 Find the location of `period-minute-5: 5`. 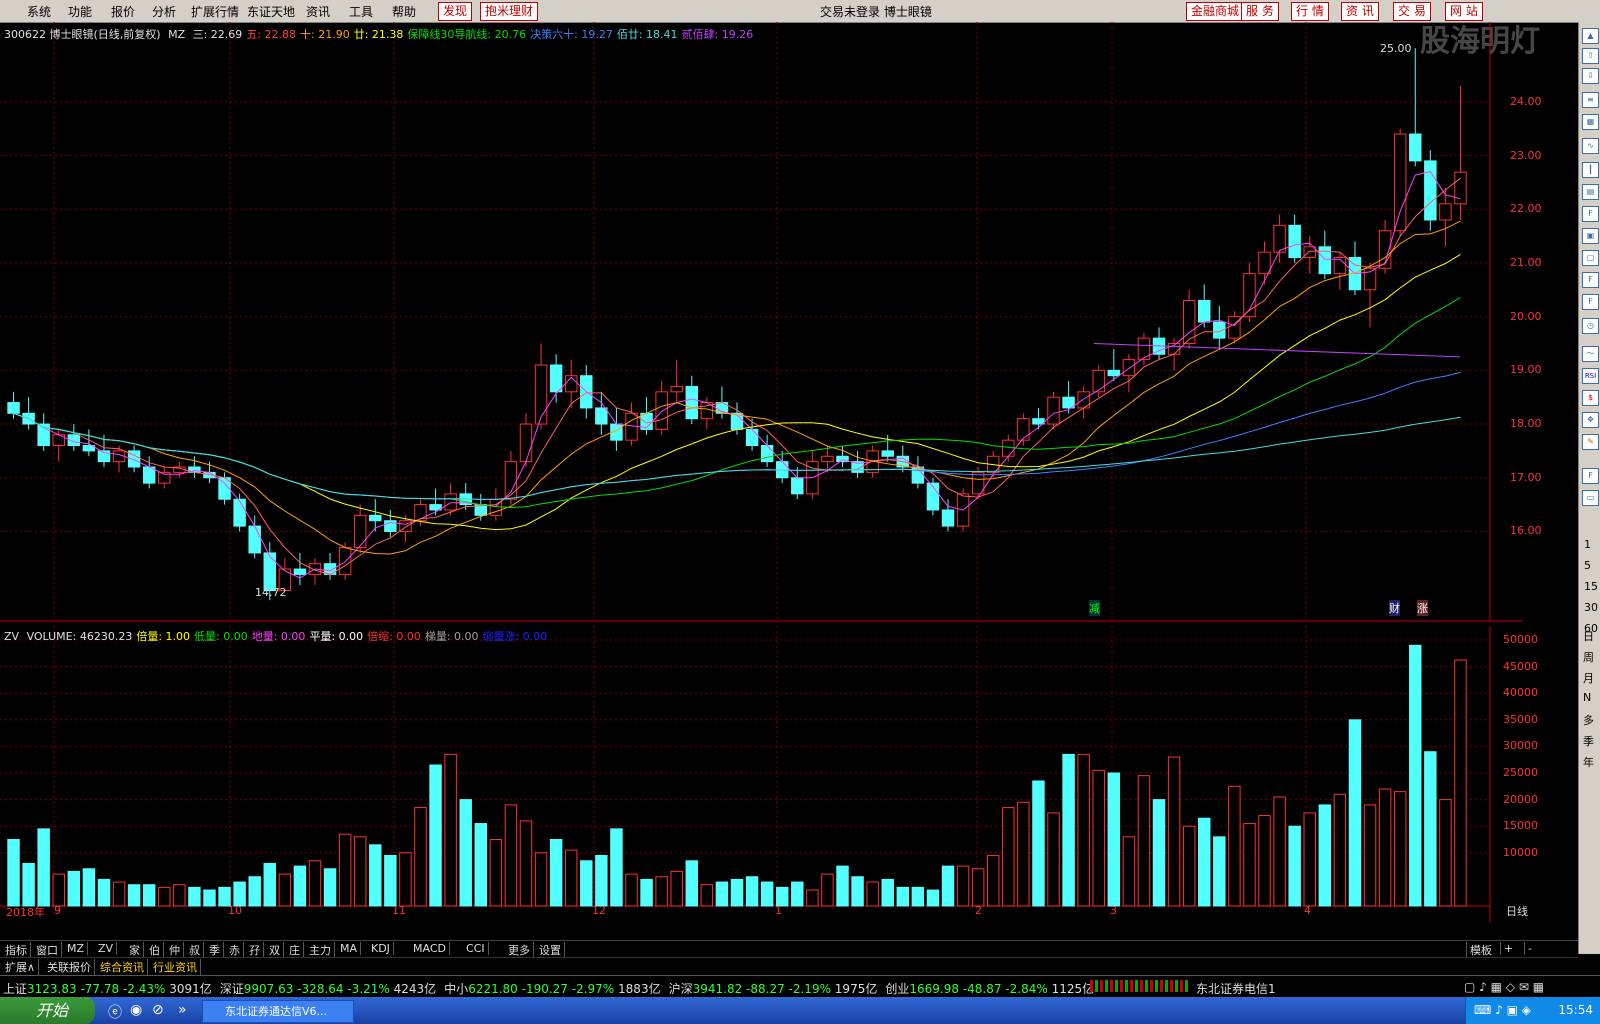

period-minute-5: 5 is located at coordinates (1587, 565).